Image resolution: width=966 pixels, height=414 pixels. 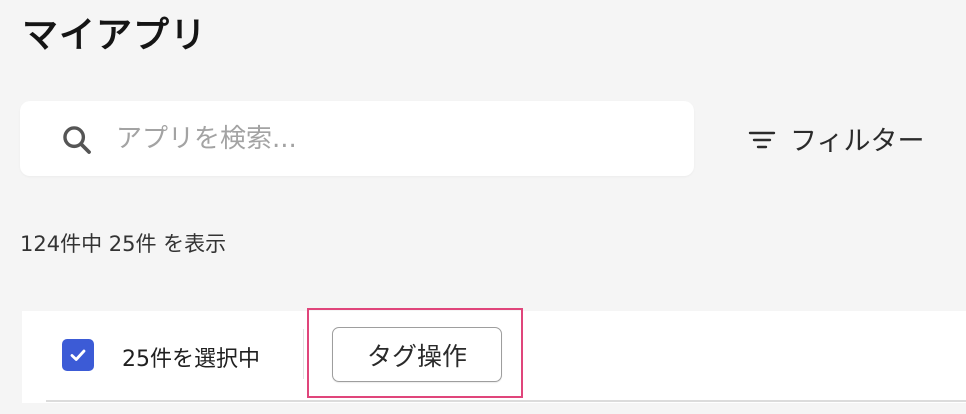 What do you see at coordinates (417, 354) in the screenshot?
I see `tag-action-button: タグ操作` at bounding box center [417, 354].